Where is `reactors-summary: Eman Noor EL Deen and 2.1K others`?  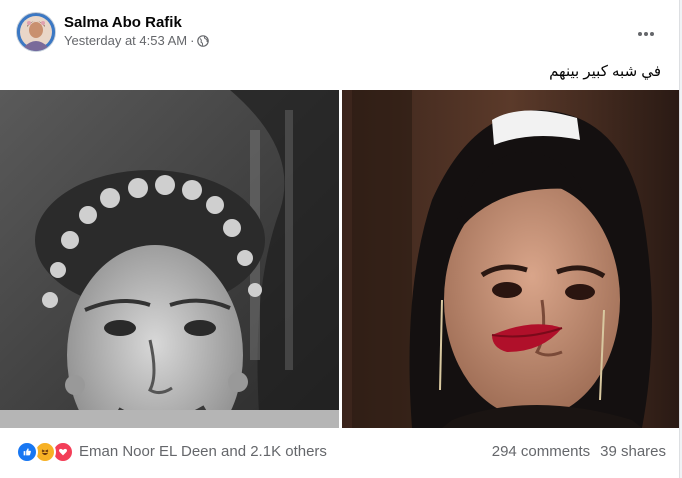
reactors-summary: Eman Noor EL Deen and 2.1K others is located at coordinates (203, 451).